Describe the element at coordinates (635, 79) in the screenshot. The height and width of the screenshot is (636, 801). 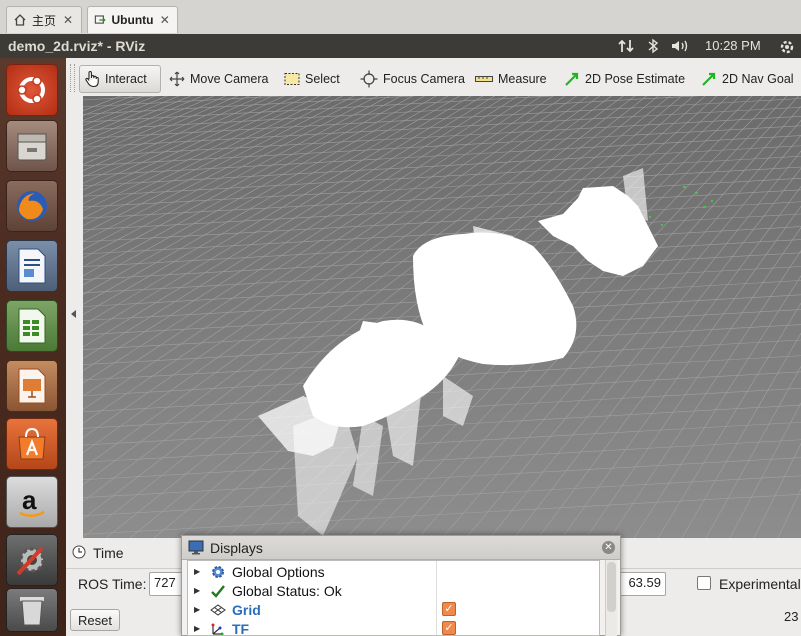
I see `tool-label: 2D Pose Estimate` at that location.